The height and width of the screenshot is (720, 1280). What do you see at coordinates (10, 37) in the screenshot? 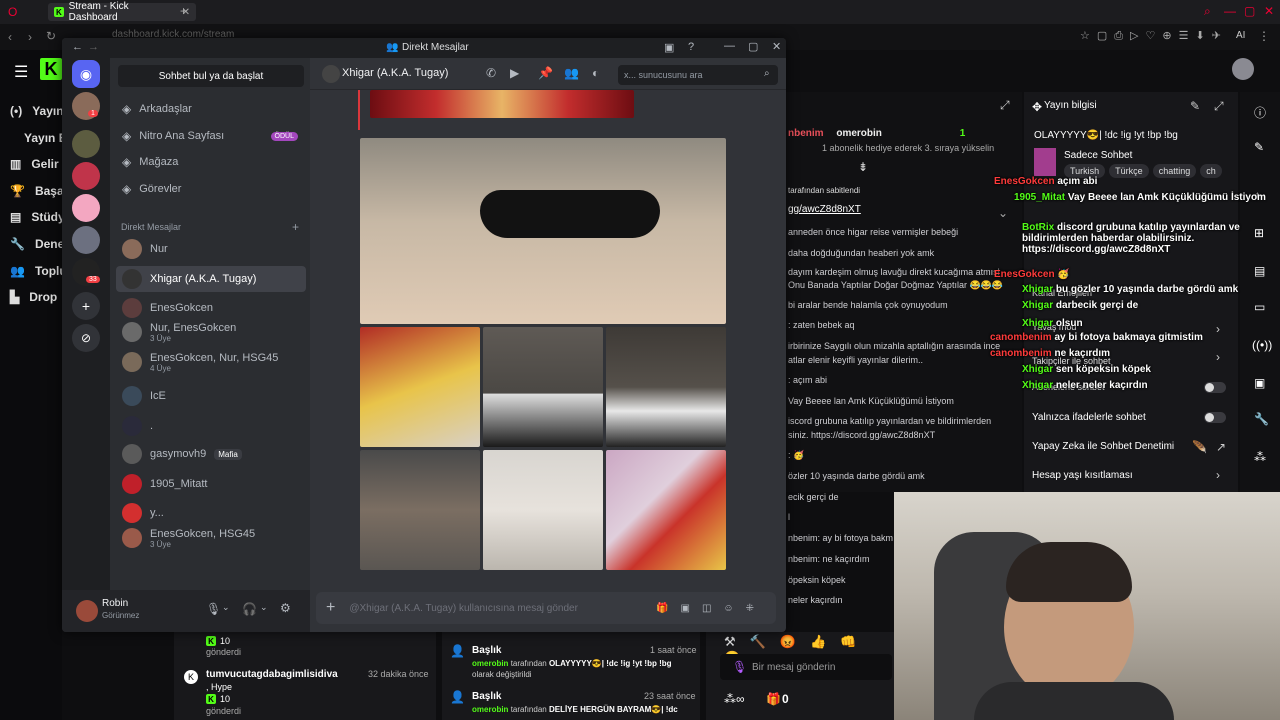
I see `back-icon: ‹` at bounding box center [10, 37].